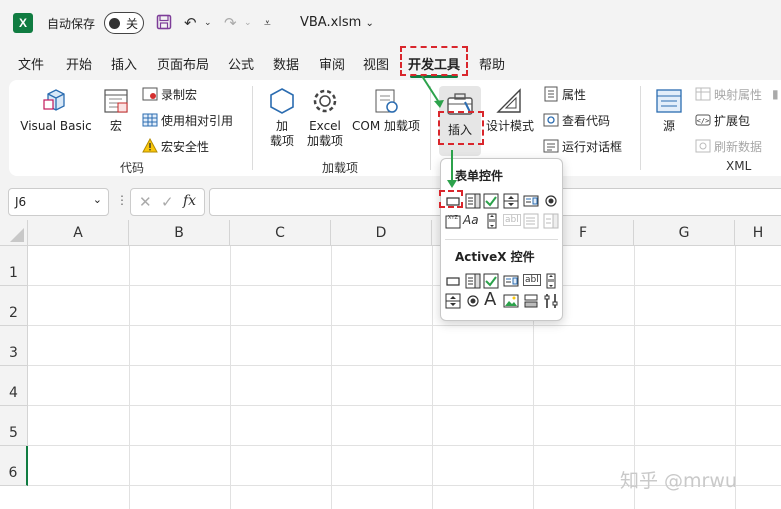  I want to click on name-box-value: J6, so click(21, 202).